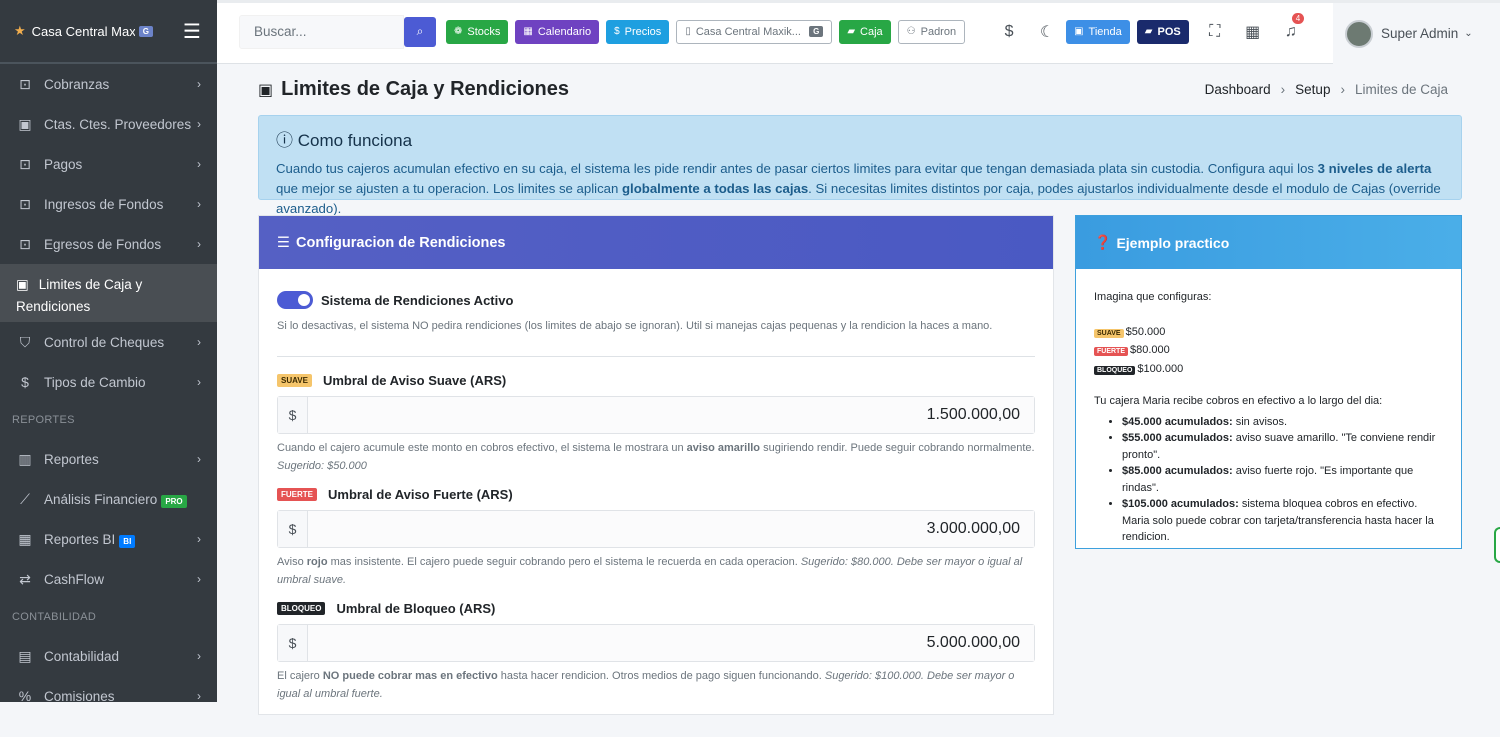 The height and width of the screenshot is (737, 1500). I want to click on payment-icon: ⊡, so click(25, 163).